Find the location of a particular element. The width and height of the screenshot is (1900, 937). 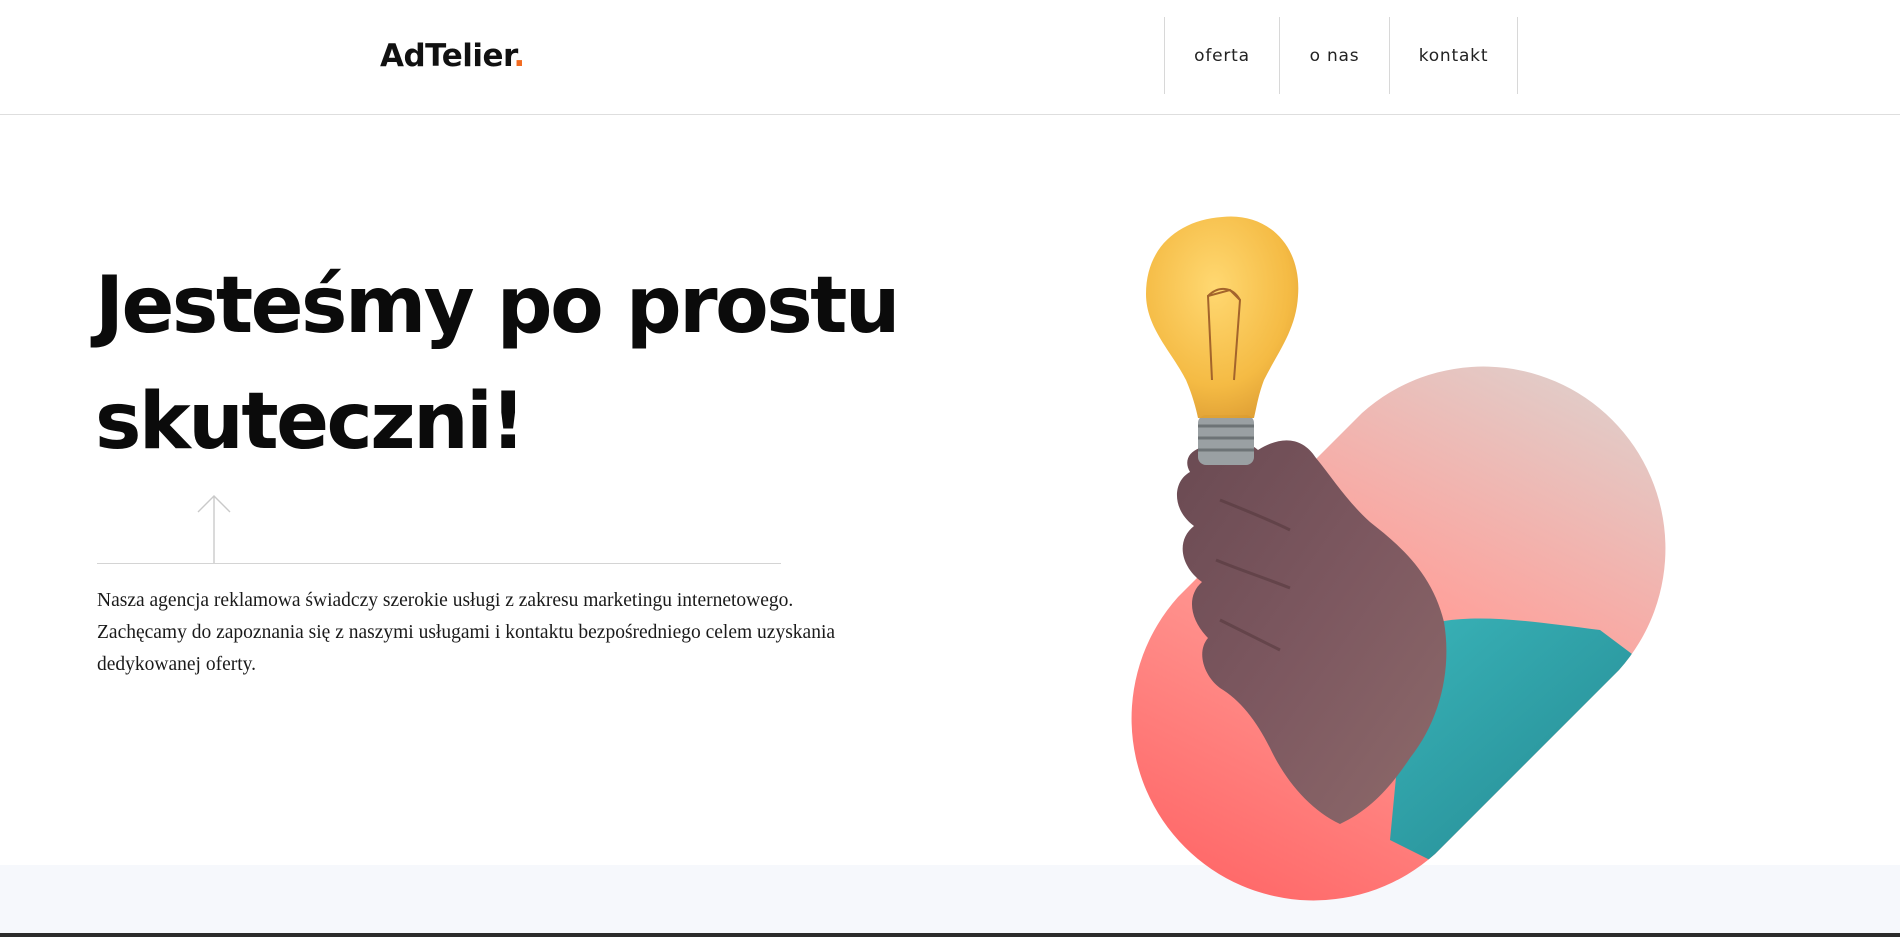

main-nav: oferta o nas kontakt is located at coordinates (1341, 55).